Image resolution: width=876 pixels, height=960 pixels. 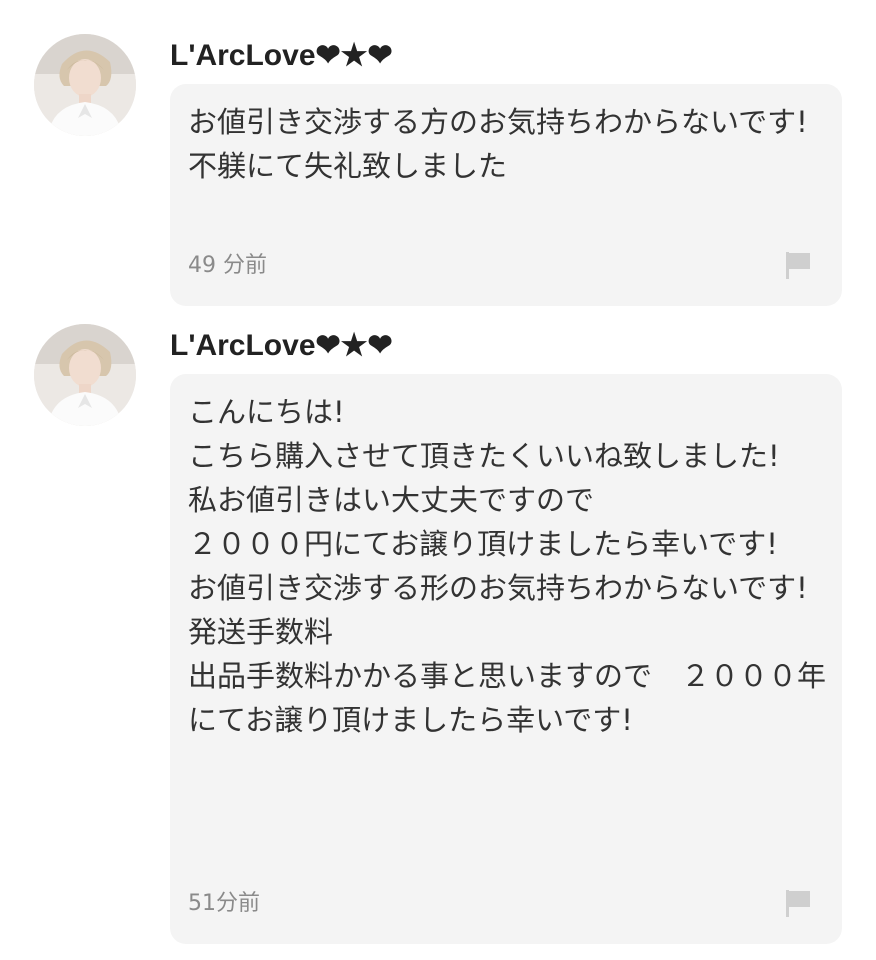 I want to click on comment-timestamp: 49 分前, so click(x=227, y=265).